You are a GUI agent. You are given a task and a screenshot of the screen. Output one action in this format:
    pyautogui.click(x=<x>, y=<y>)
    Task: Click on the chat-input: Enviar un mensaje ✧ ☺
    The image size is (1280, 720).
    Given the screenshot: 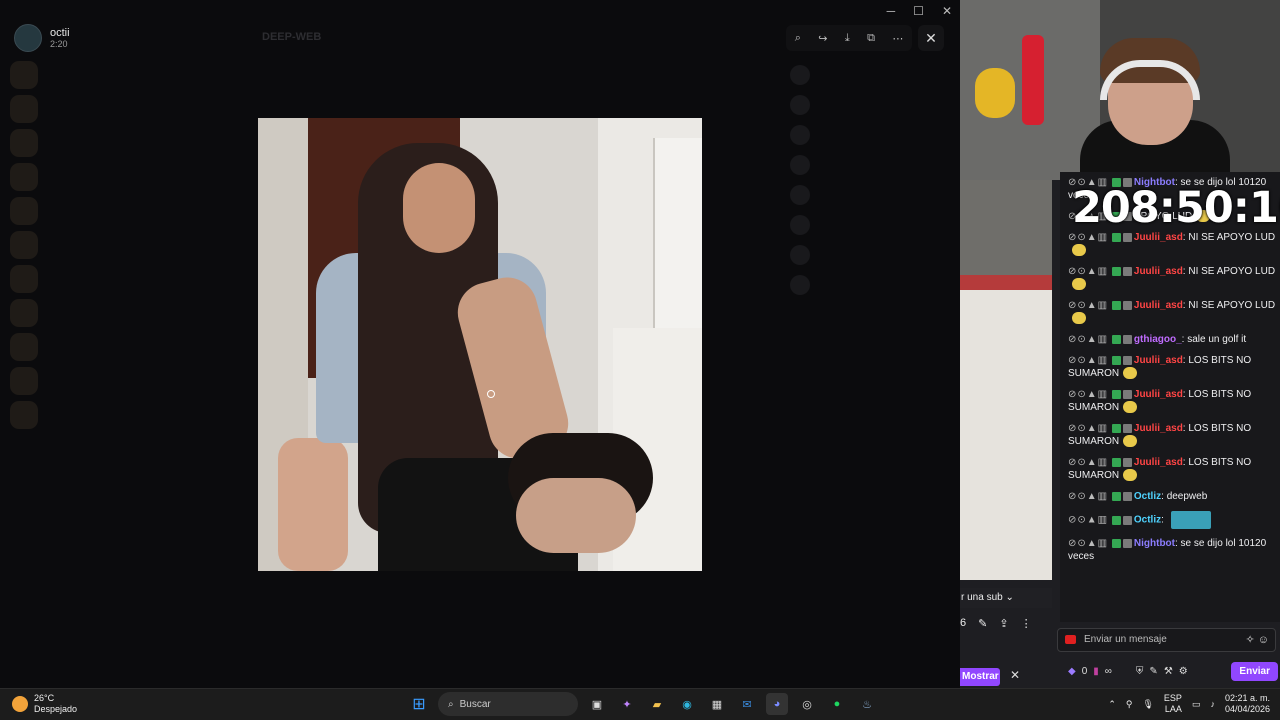 What is the action you would take?
    pyautogui.click(x=1166, y=640)
    